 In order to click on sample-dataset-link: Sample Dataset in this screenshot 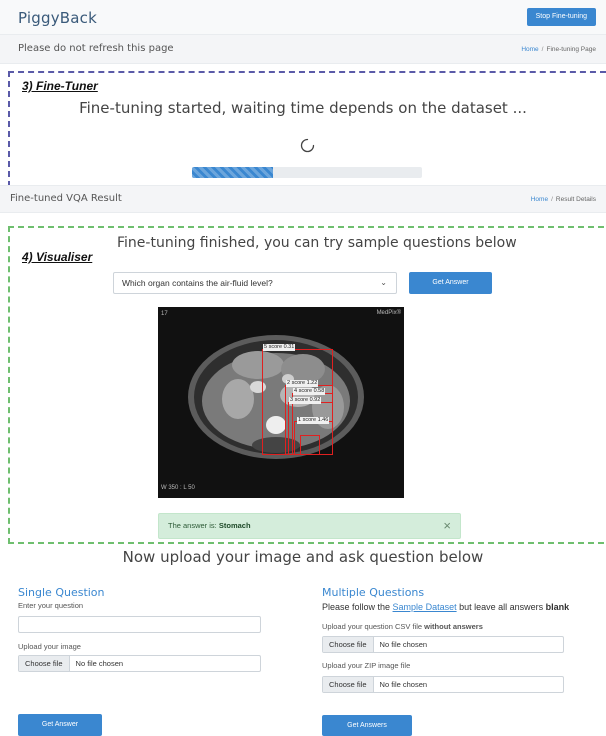, I will do `click(425, 607)`.